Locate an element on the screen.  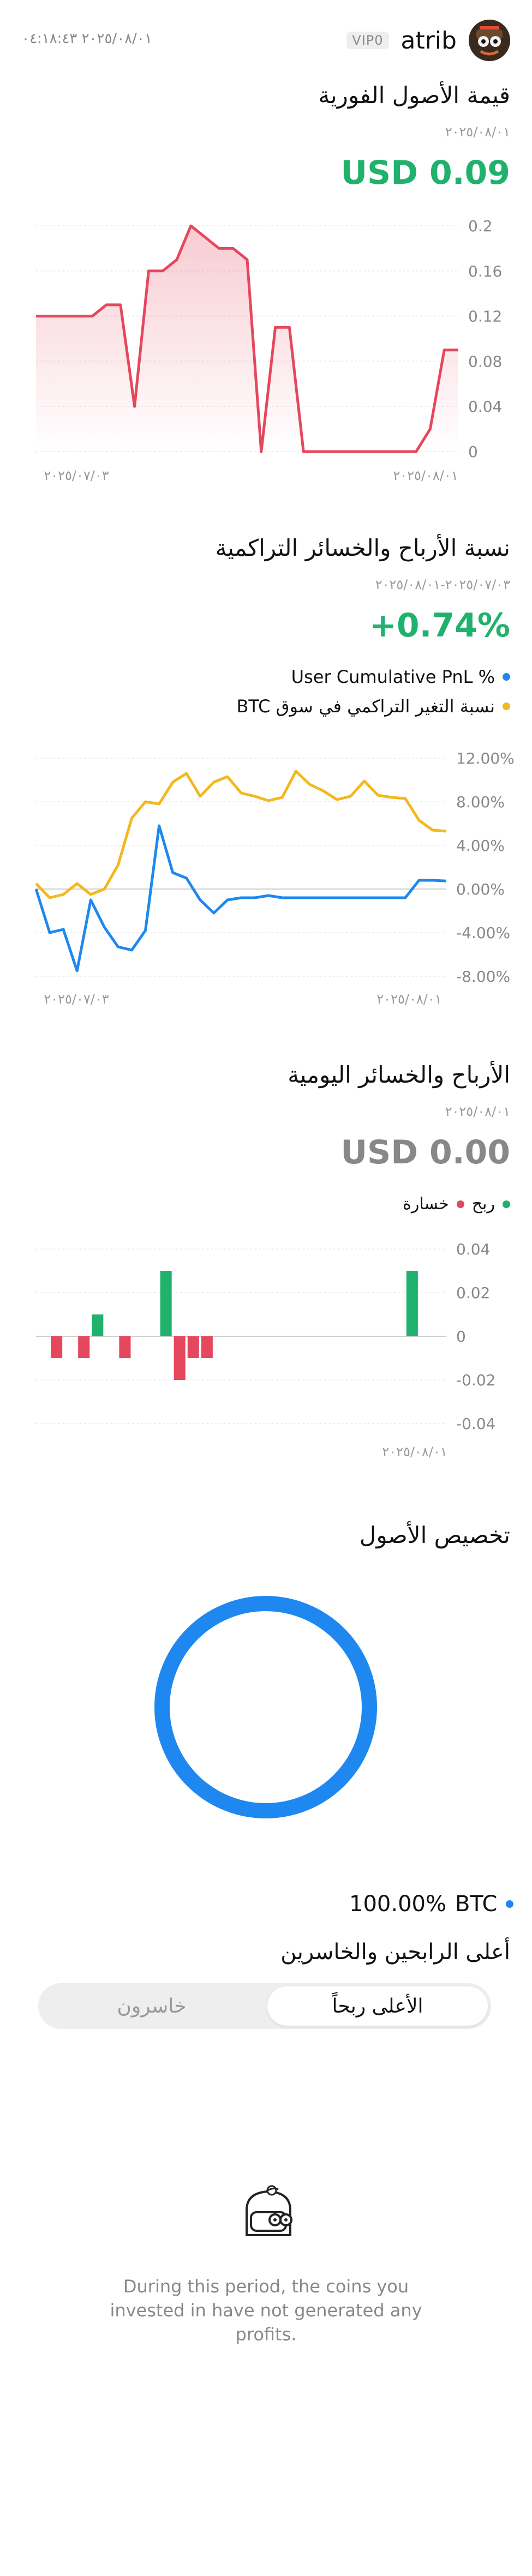
donut-slice-btc is located at coordinates (265, 1707).